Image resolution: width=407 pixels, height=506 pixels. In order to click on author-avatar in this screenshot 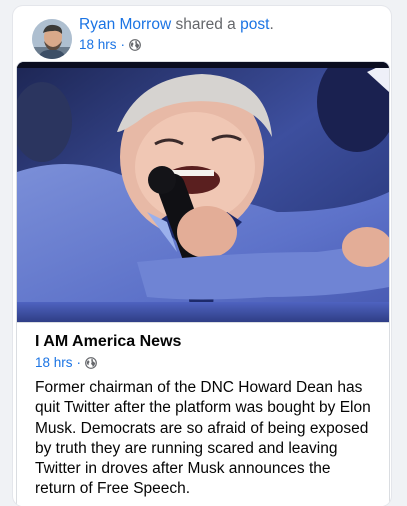, I will do `click(52, 39)`.